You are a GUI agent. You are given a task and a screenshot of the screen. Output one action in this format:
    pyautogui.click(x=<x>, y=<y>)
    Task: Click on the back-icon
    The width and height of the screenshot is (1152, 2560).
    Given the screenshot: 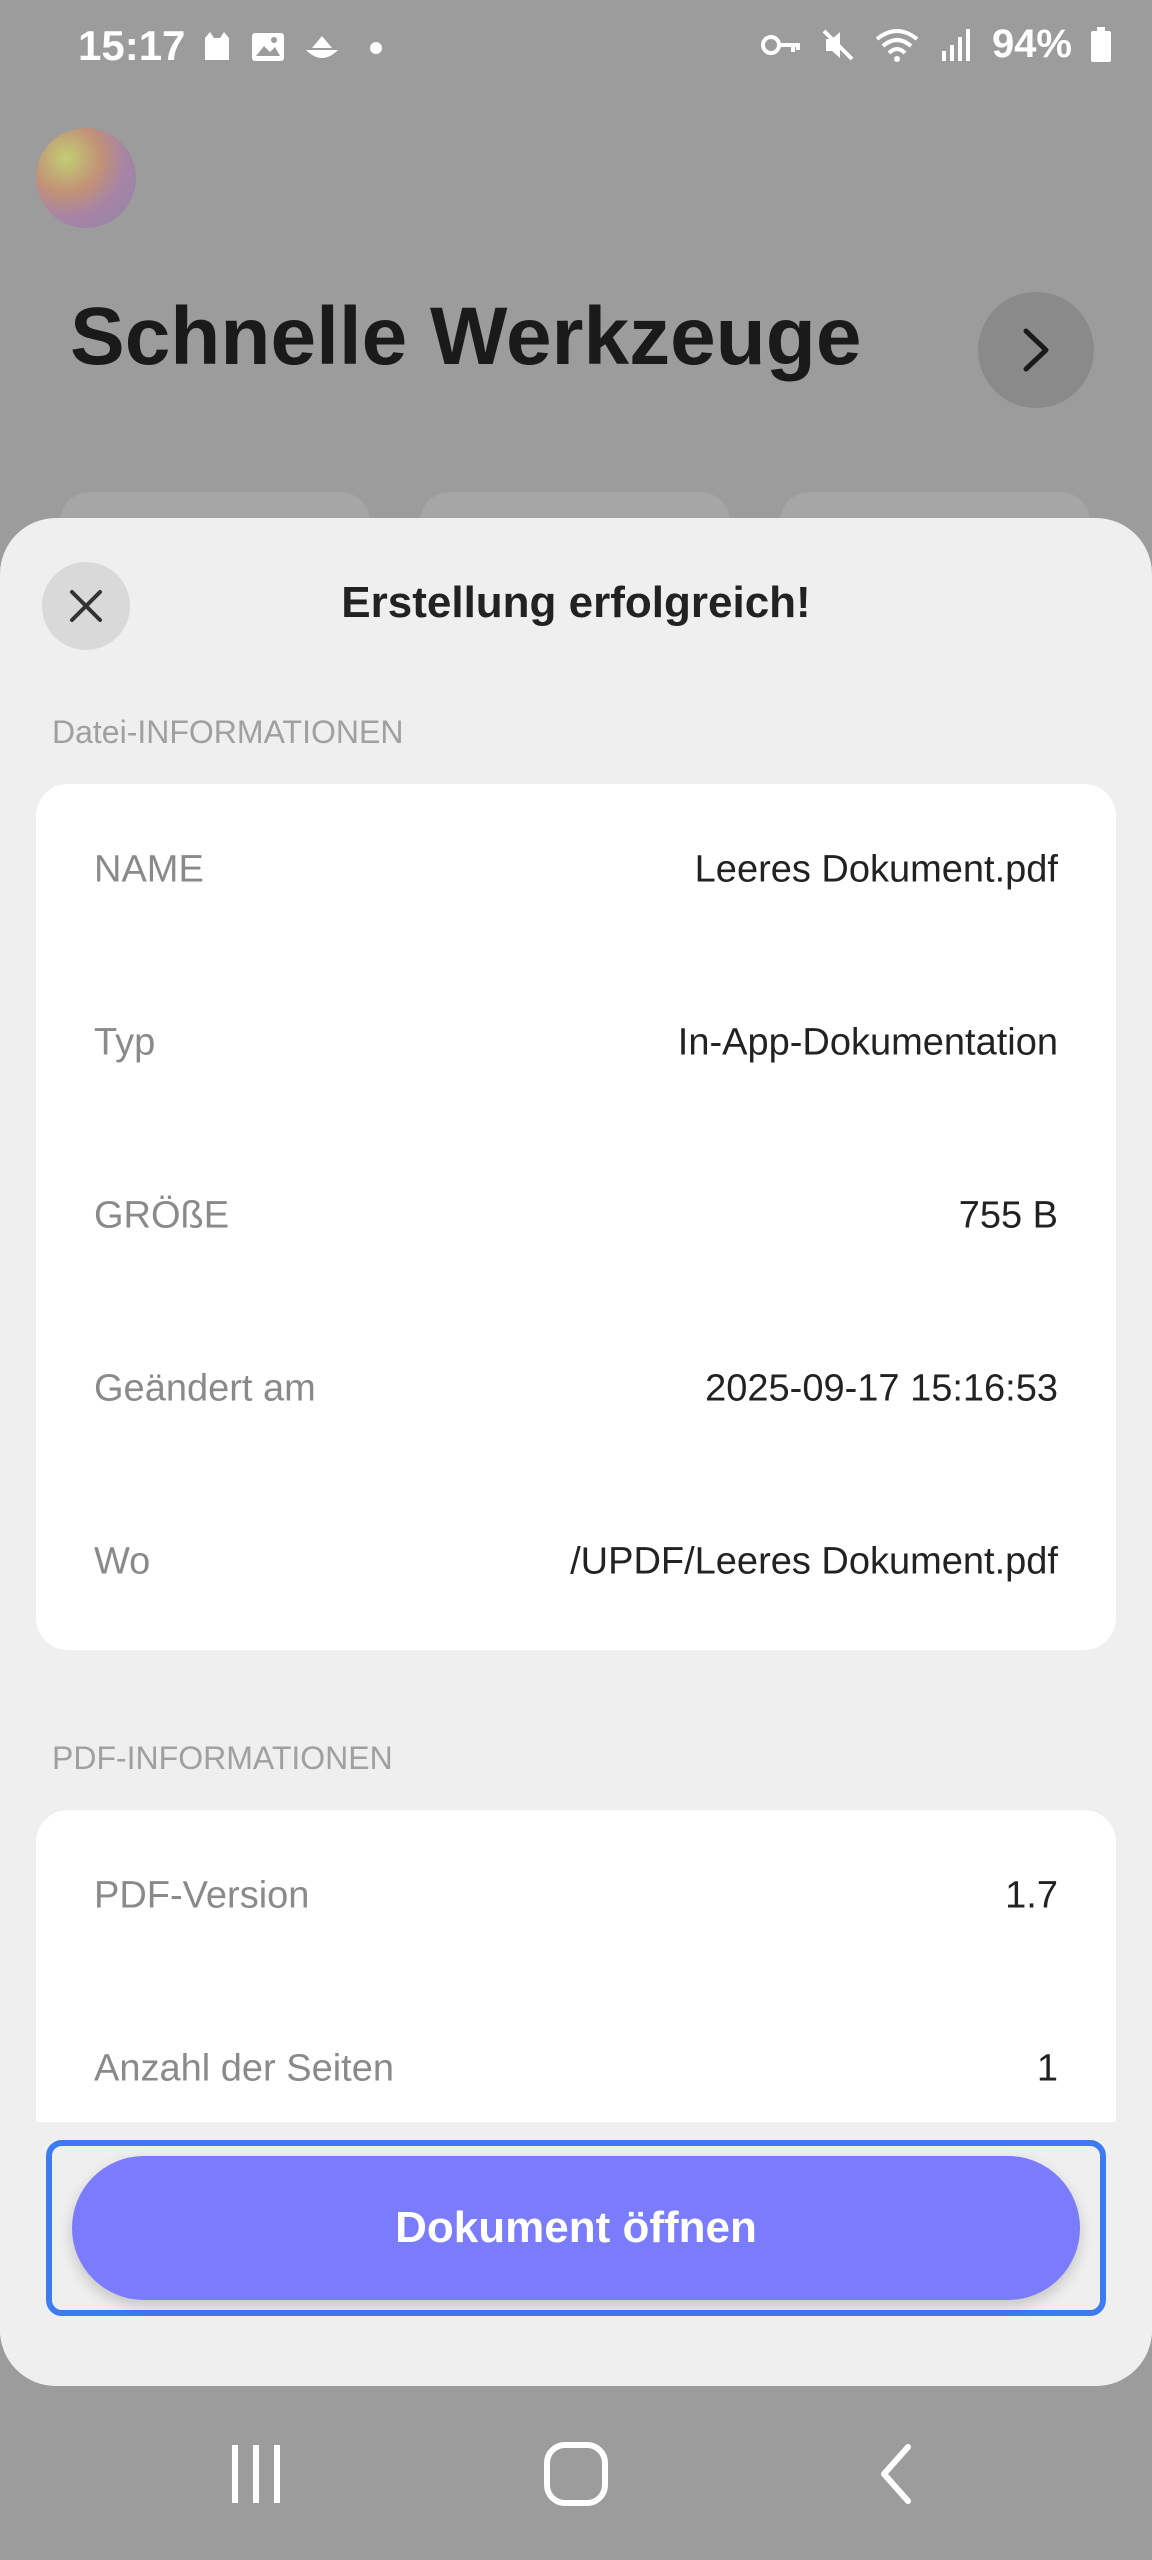 What is the action you would take?
    pyautogui.click(x=896, y=2474)
    